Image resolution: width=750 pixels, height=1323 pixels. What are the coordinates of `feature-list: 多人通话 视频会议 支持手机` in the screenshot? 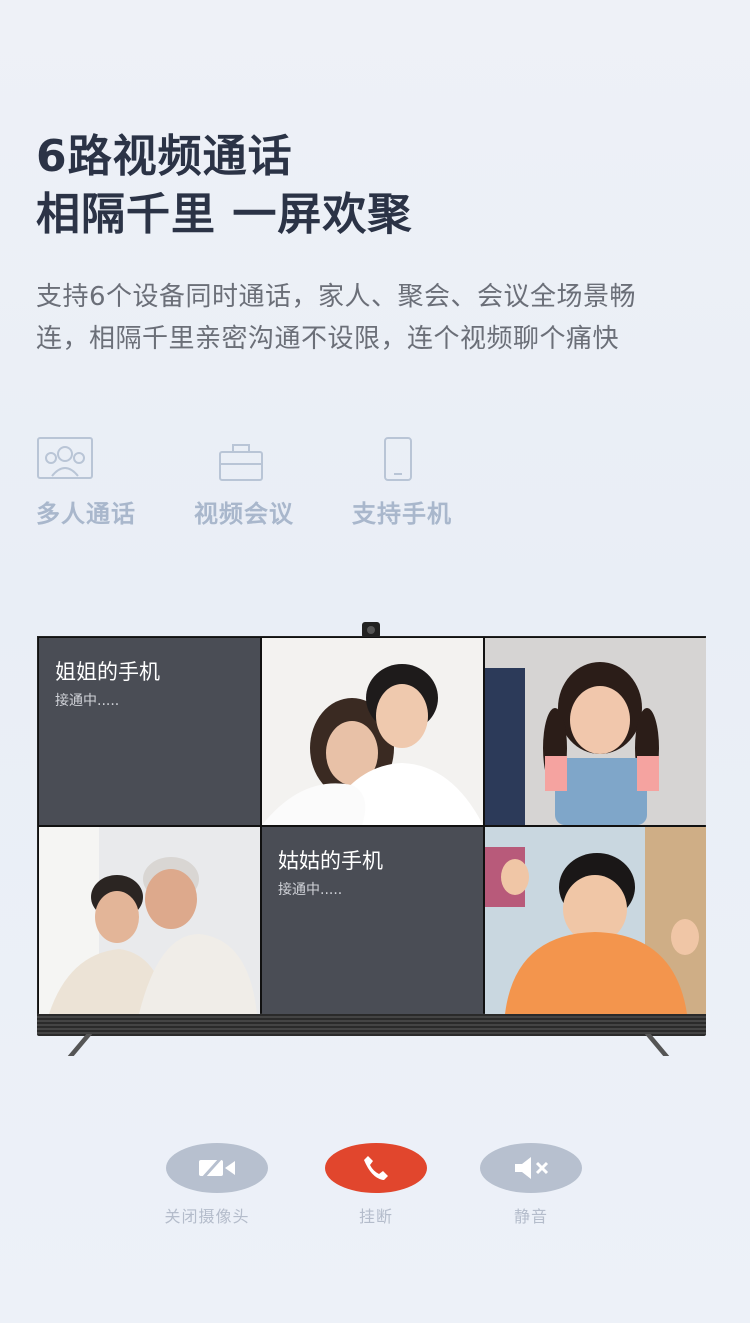 It's located at (269, 480).